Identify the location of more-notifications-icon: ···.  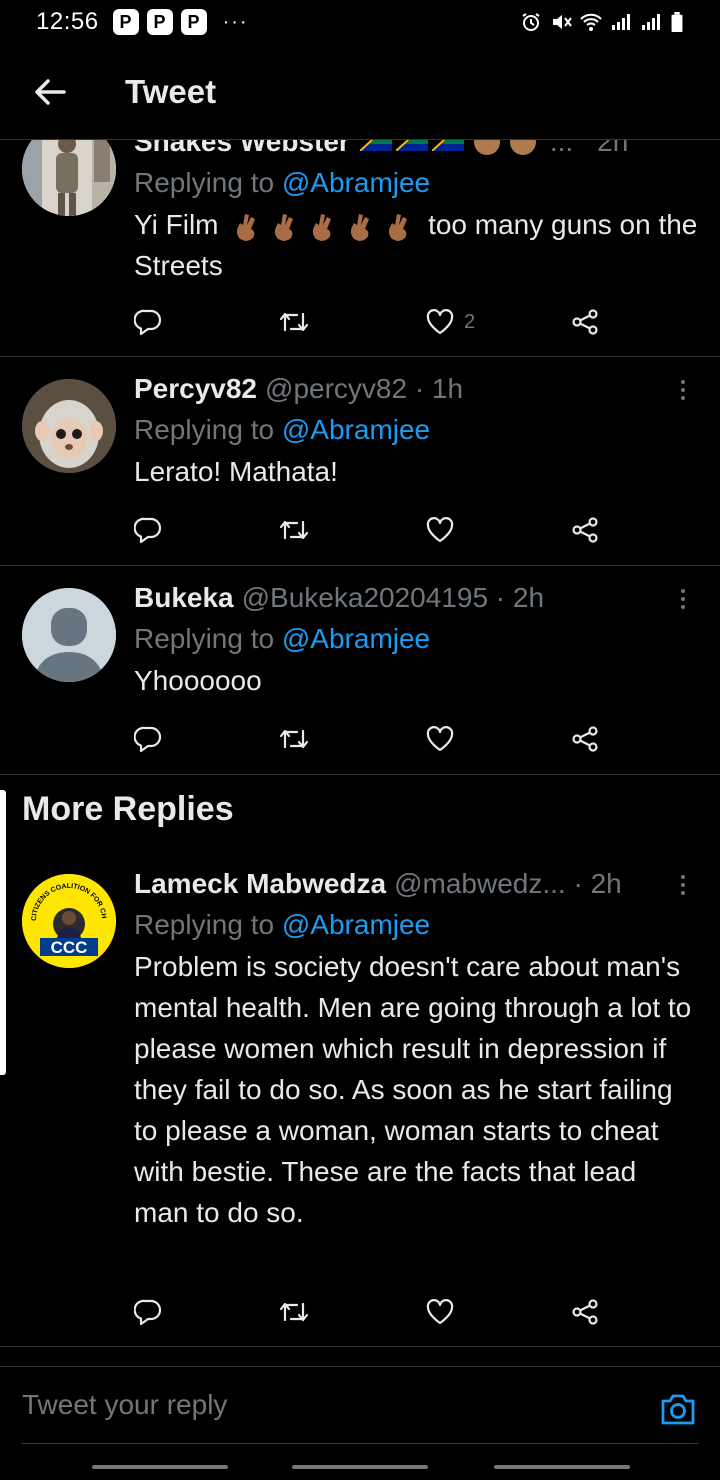
(235, 21).